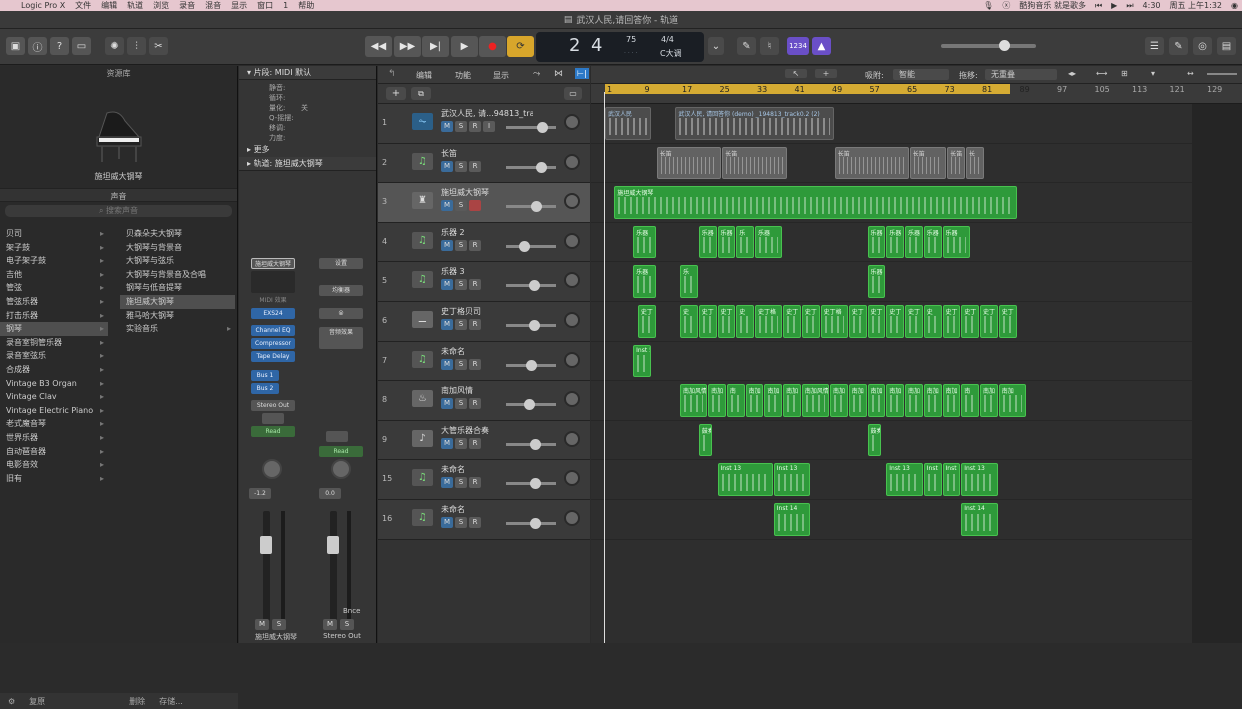 This screenshot has width=1242, height=709. I want to click on record-enable-button, so click(475, 206).